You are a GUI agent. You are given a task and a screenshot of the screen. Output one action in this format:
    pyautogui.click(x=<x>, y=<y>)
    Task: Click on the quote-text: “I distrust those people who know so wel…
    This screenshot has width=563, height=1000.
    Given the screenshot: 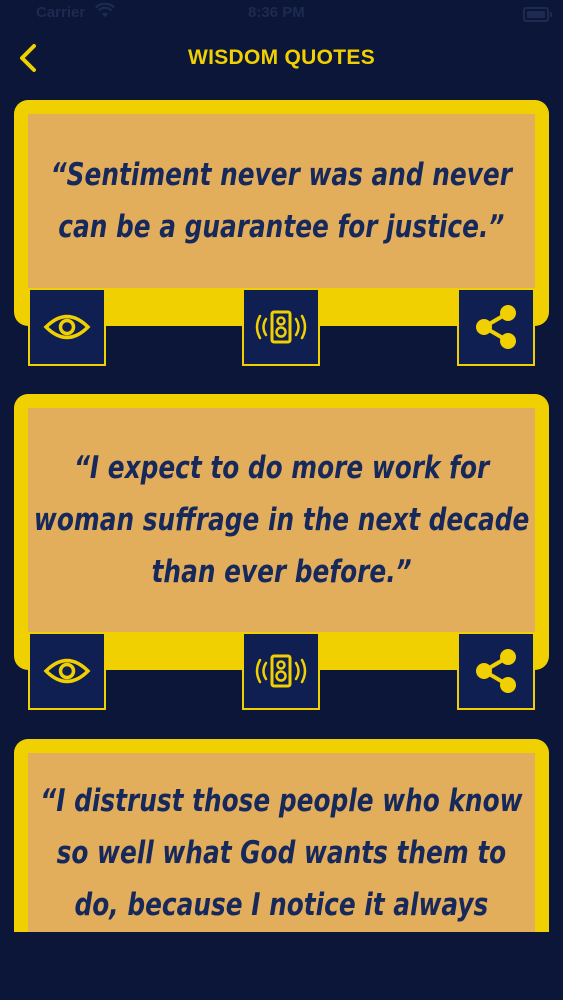 What is the action you would take?
    pyautogui.click(x=281, y=853)
    